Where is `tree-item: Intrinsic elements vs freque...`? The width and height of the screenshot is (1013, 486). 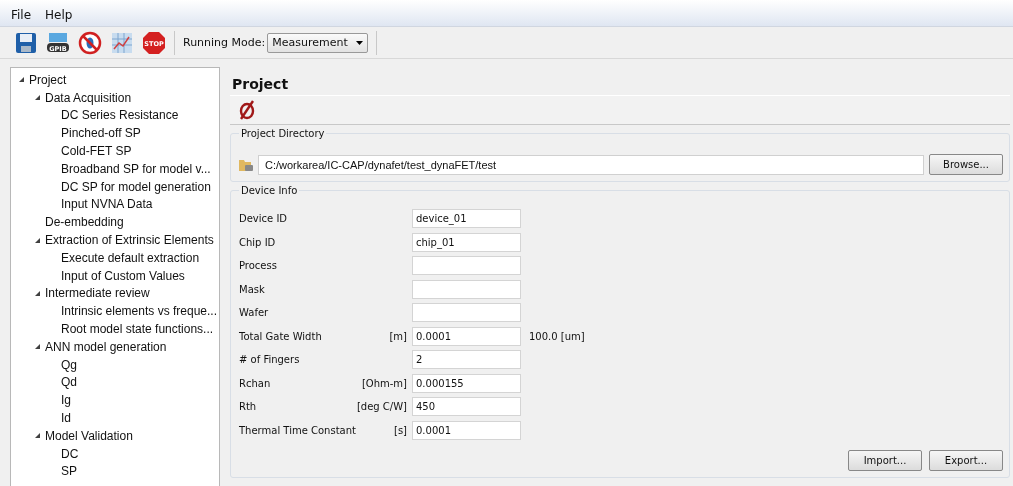
tree-item: Intrinsic elements vs freque... is located at coordinates (138, 311).